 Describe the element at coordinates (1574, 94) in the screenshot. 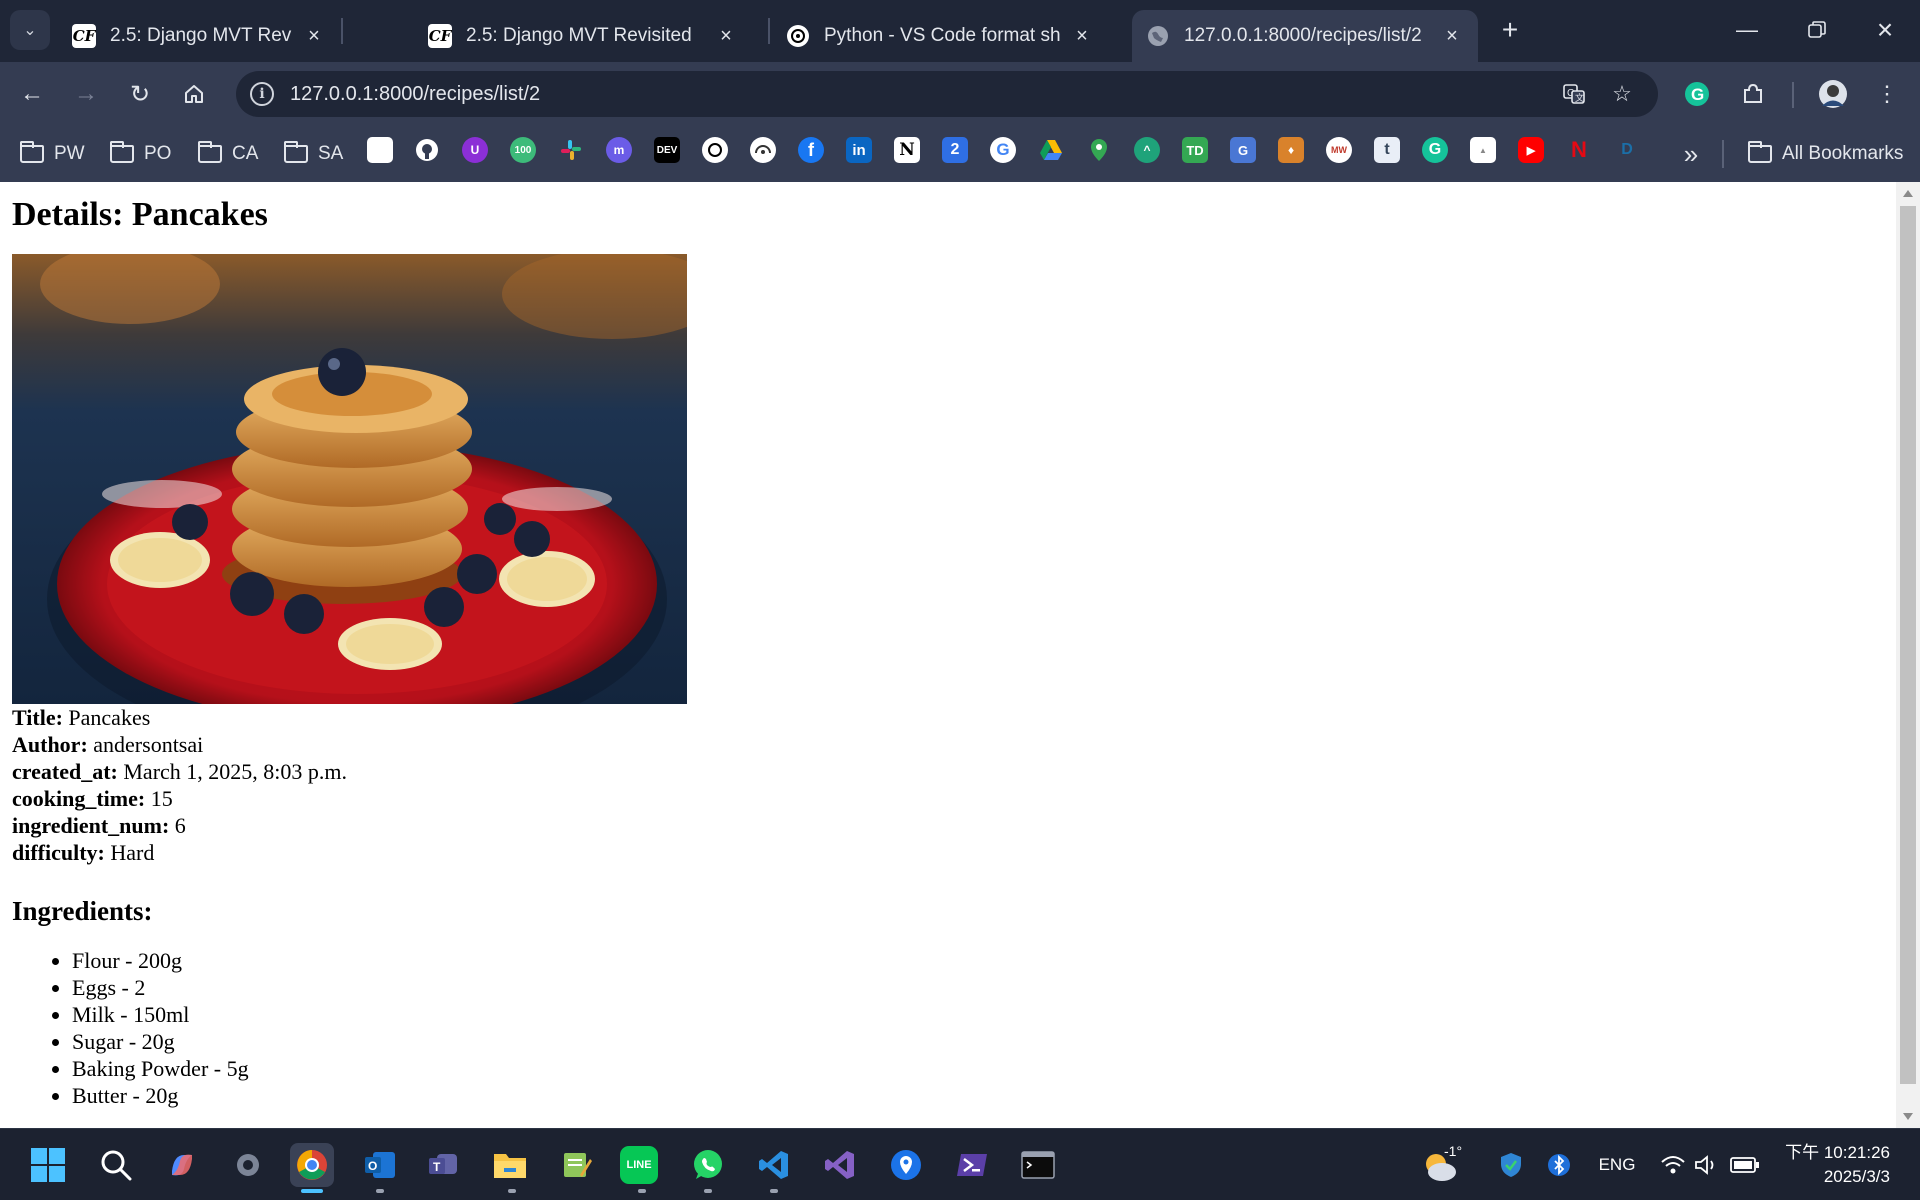

I see `translate-icon: G文` at that location.